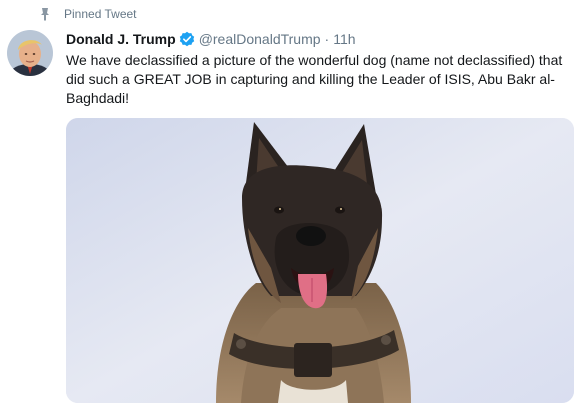  Describe the element at coordinates (187, 39) in the screenshot. I see `verified-badge-icon` at that location.